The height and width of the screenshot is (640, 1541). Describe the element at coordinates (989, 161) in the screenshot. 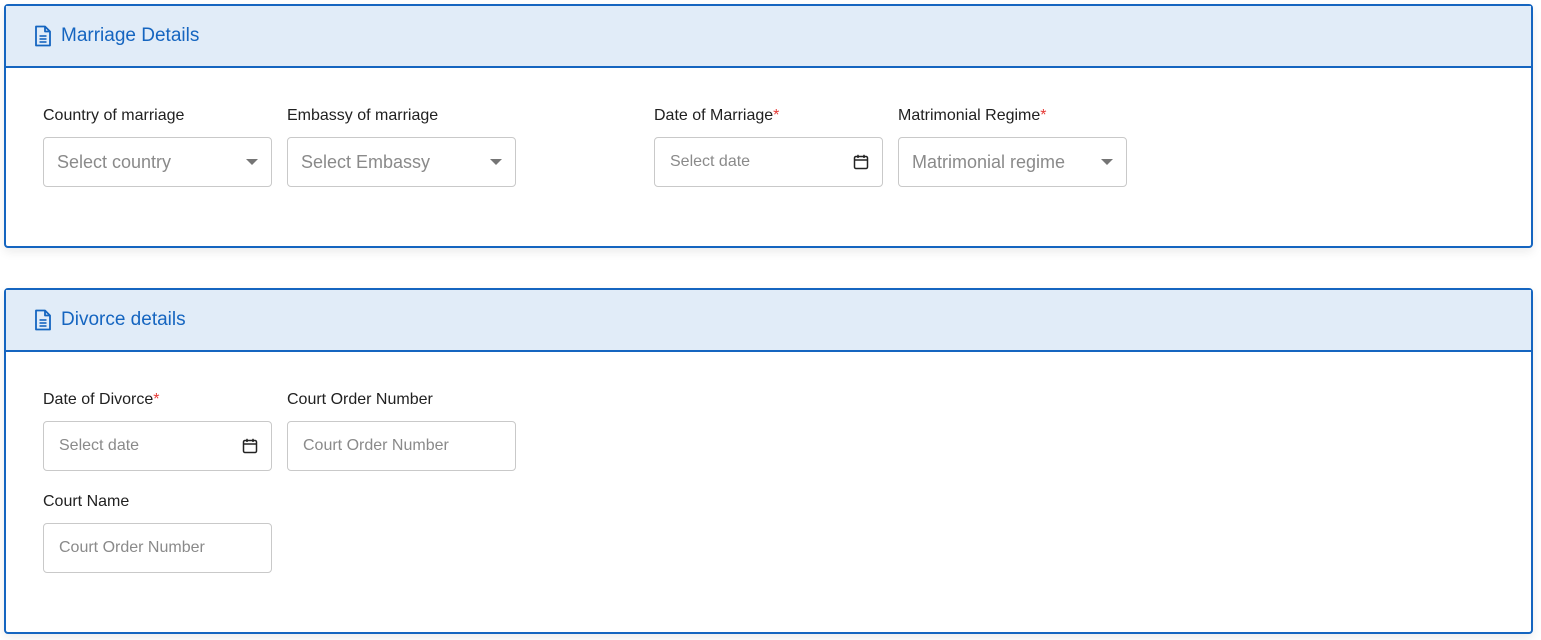

I see `matrimonial-regime-placeholder: Matrimonial regime` at that location.